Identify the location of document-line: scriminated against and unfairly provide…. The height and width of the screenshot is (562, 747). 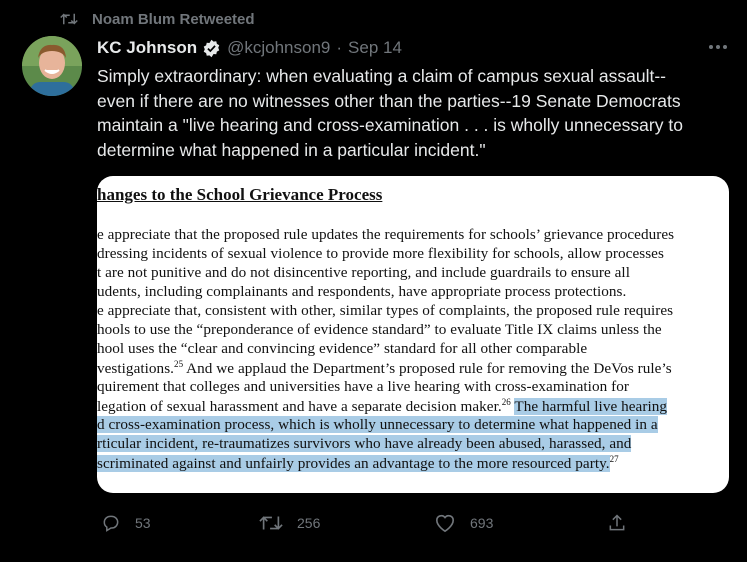
(358, 463).